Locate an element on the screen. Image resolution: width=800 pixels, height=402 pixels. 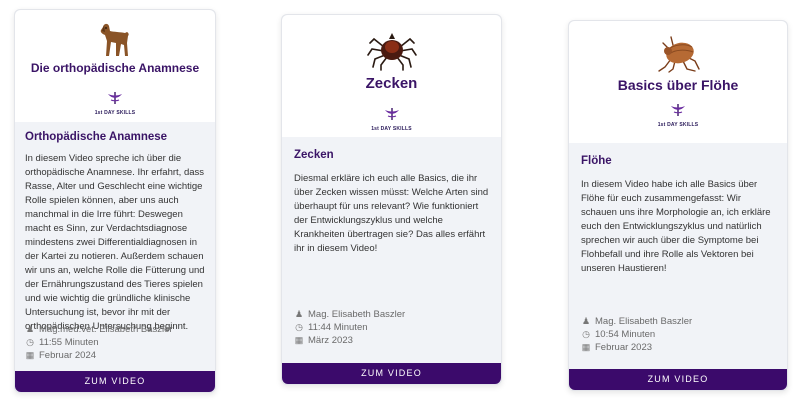
date: Februar 2024 is located at coordinates (68, 355).